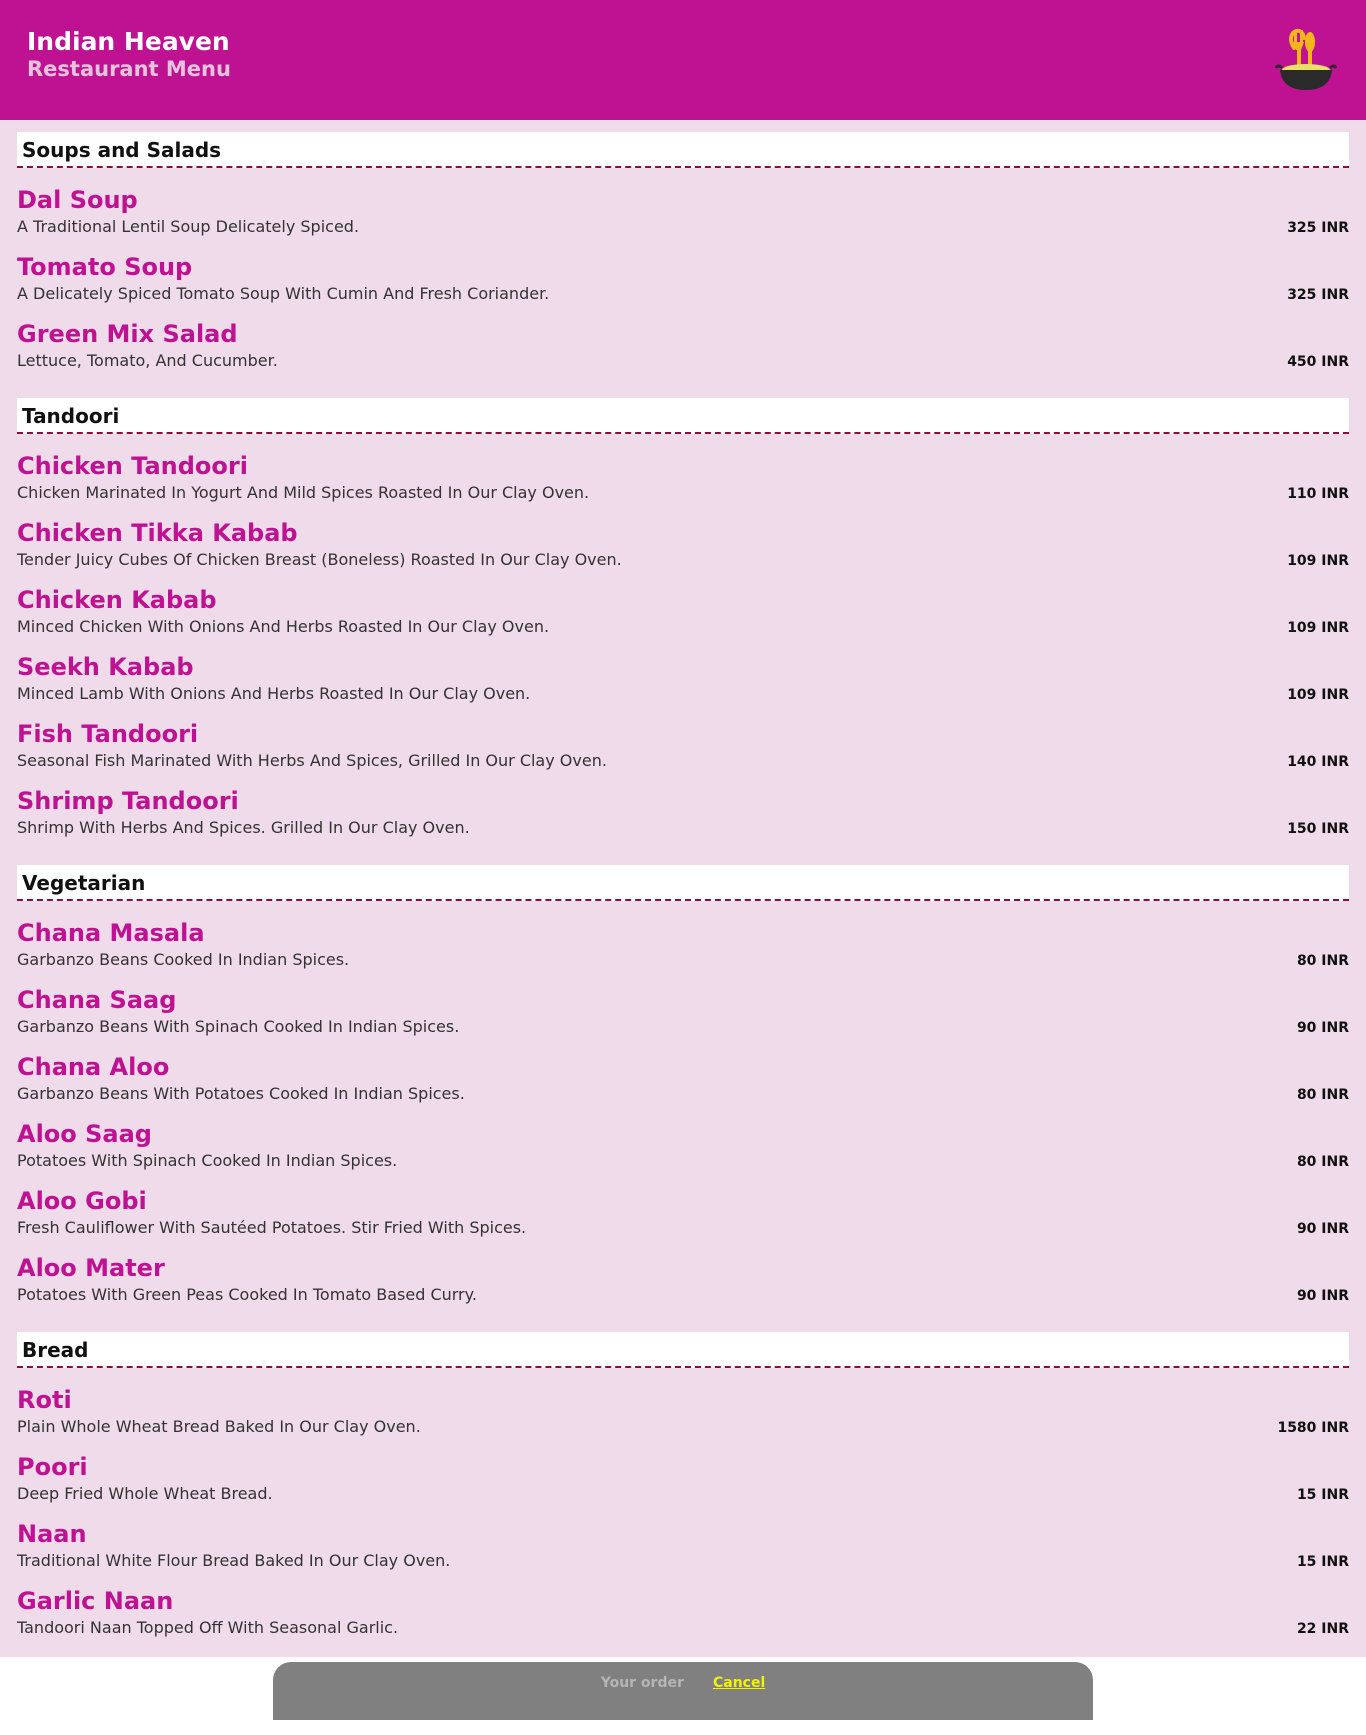 Image resolution: width=1366 pixels, height=1735 pixels. Describe the element at coordinates (84, 1134) in the screenshot. I see `item-name: Aloo Saag` at that location.